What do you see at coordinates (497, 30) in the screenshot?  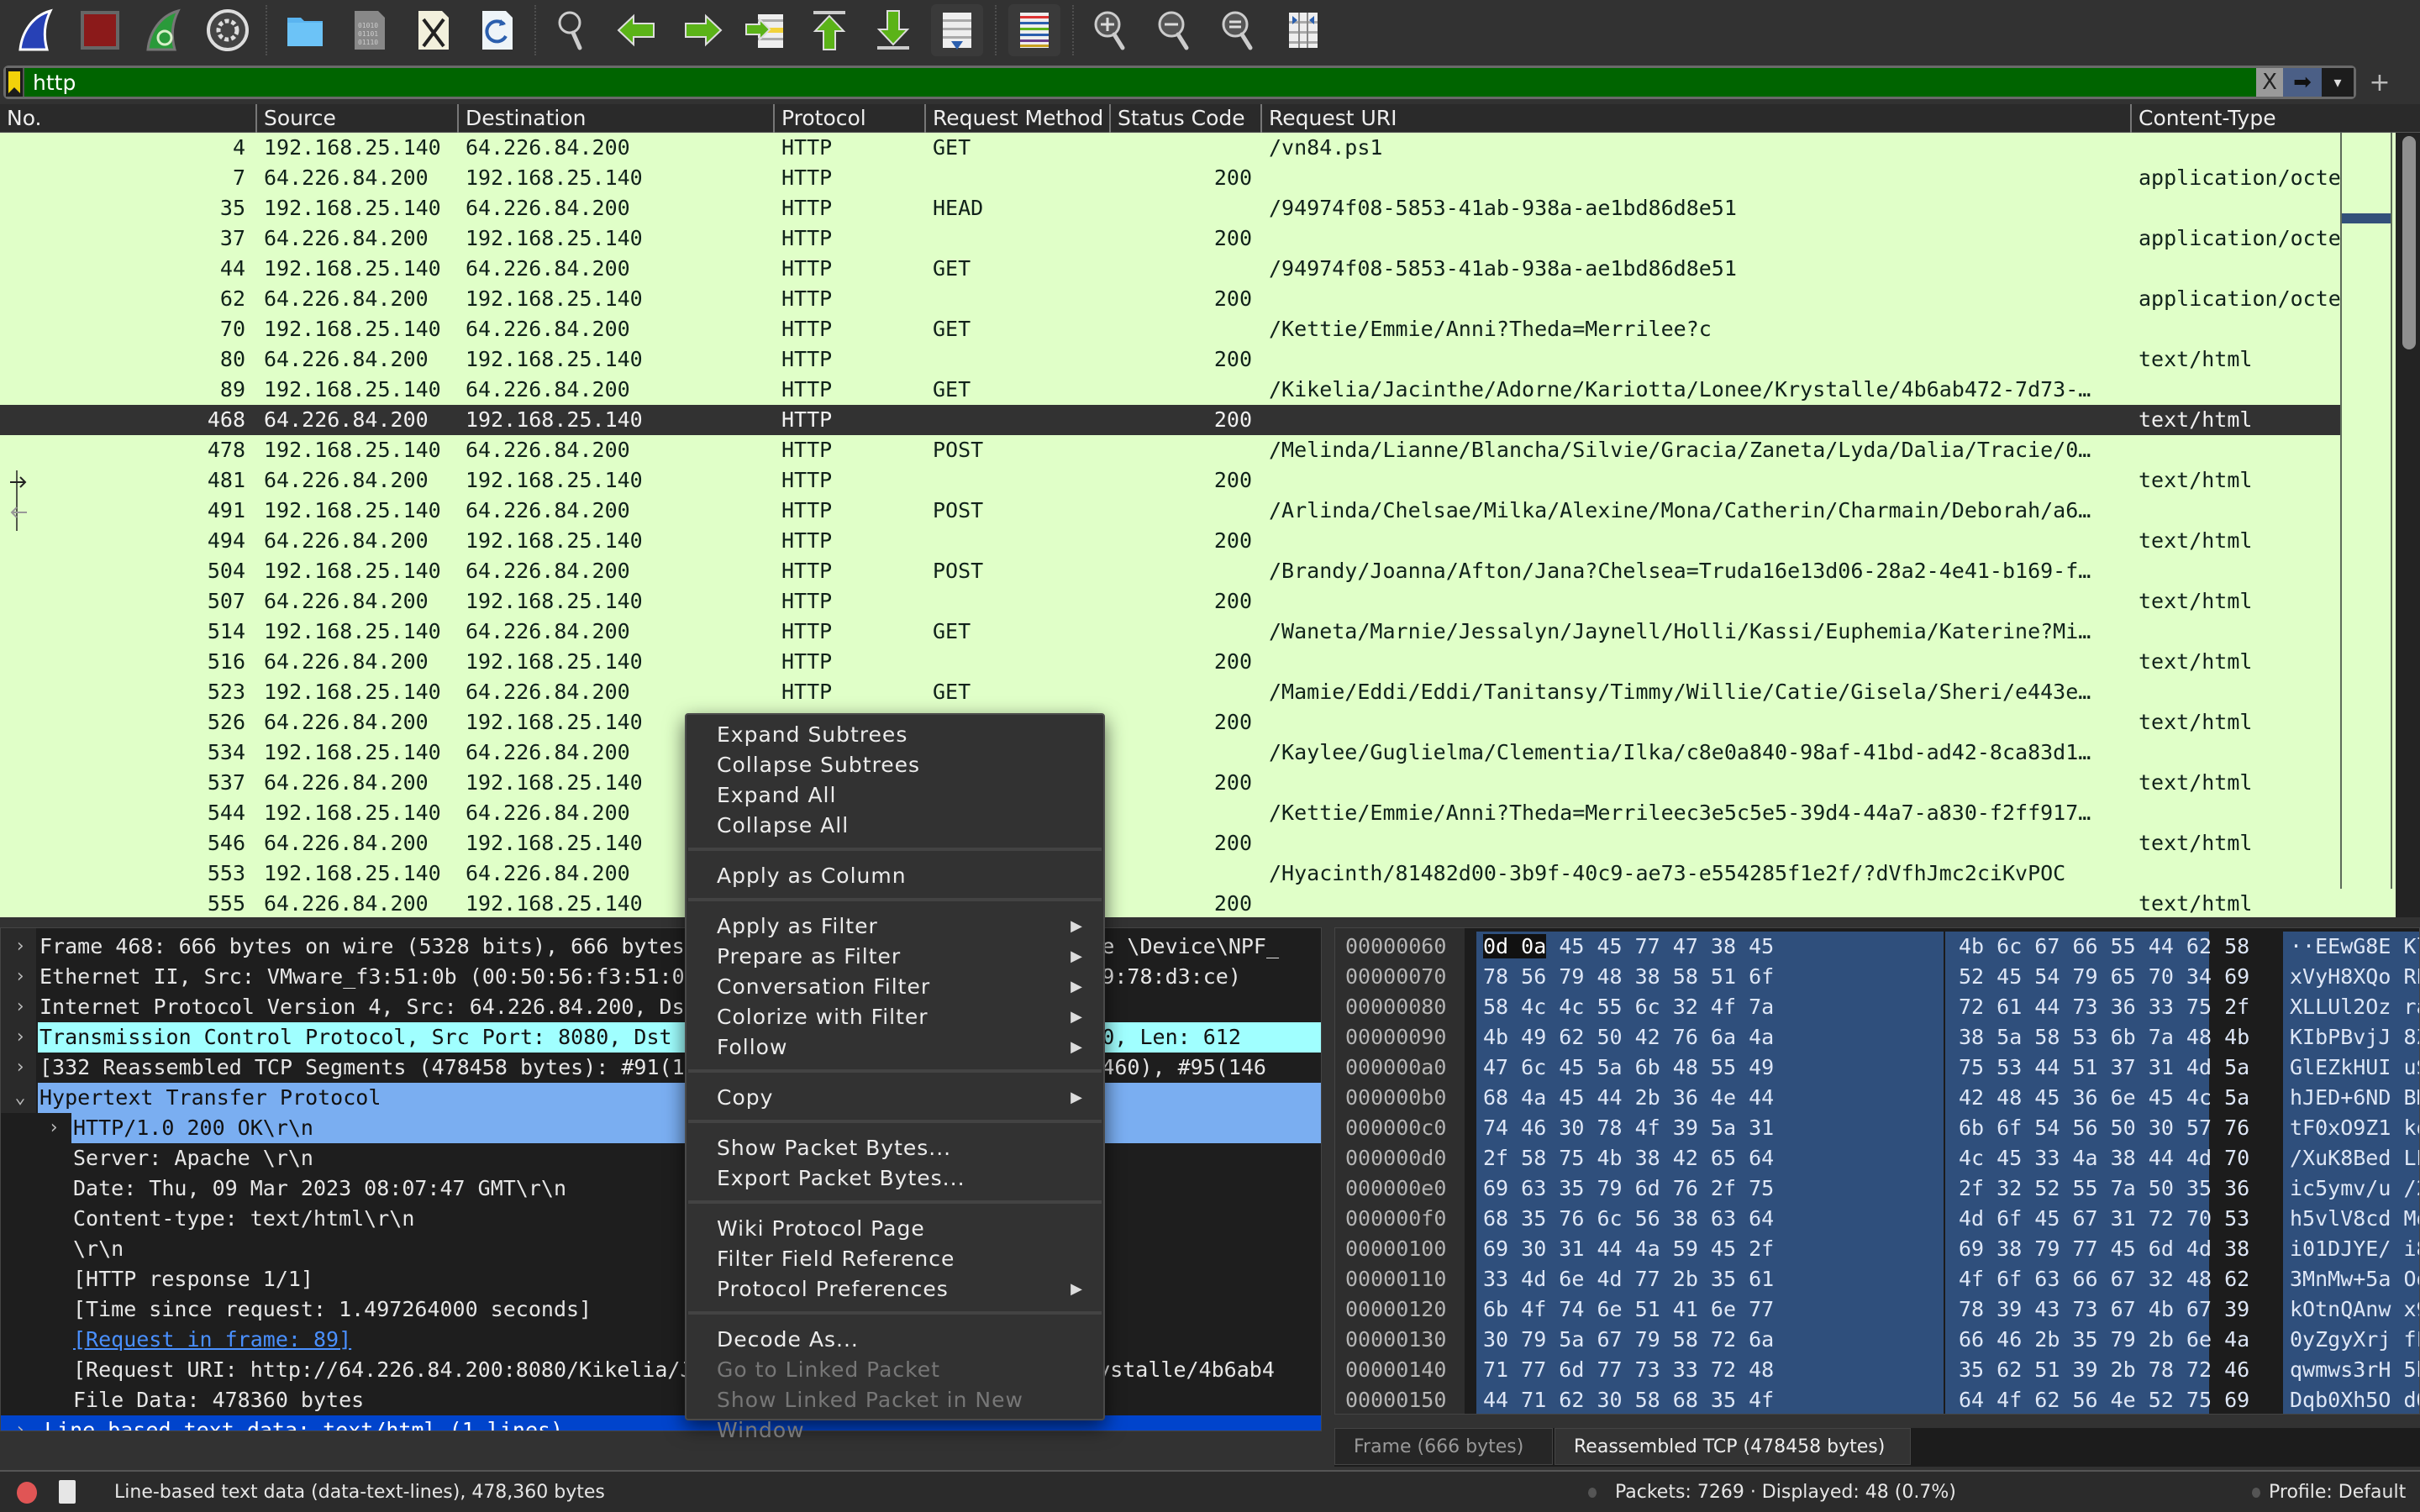 I see `reload-file-button` at bounding box center [497, 30].